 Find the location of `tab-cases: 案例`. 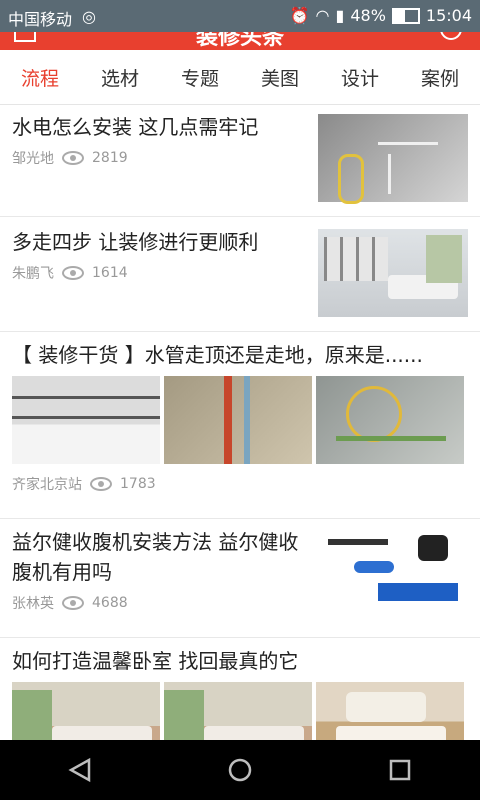

tab-cases: 案例 is located at coordinates (440, 77).